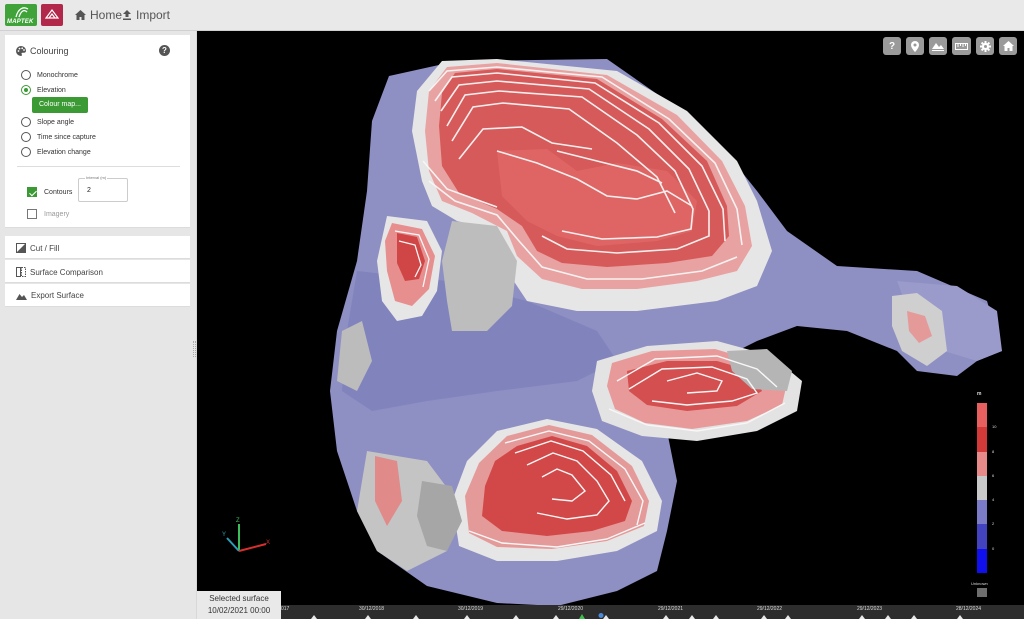 Image resolution: width=1024 pixels, height=619 pixels. Describe the element at coordinates (994, 427) in the screenshot. I see `legend-tick: 10` at that location.